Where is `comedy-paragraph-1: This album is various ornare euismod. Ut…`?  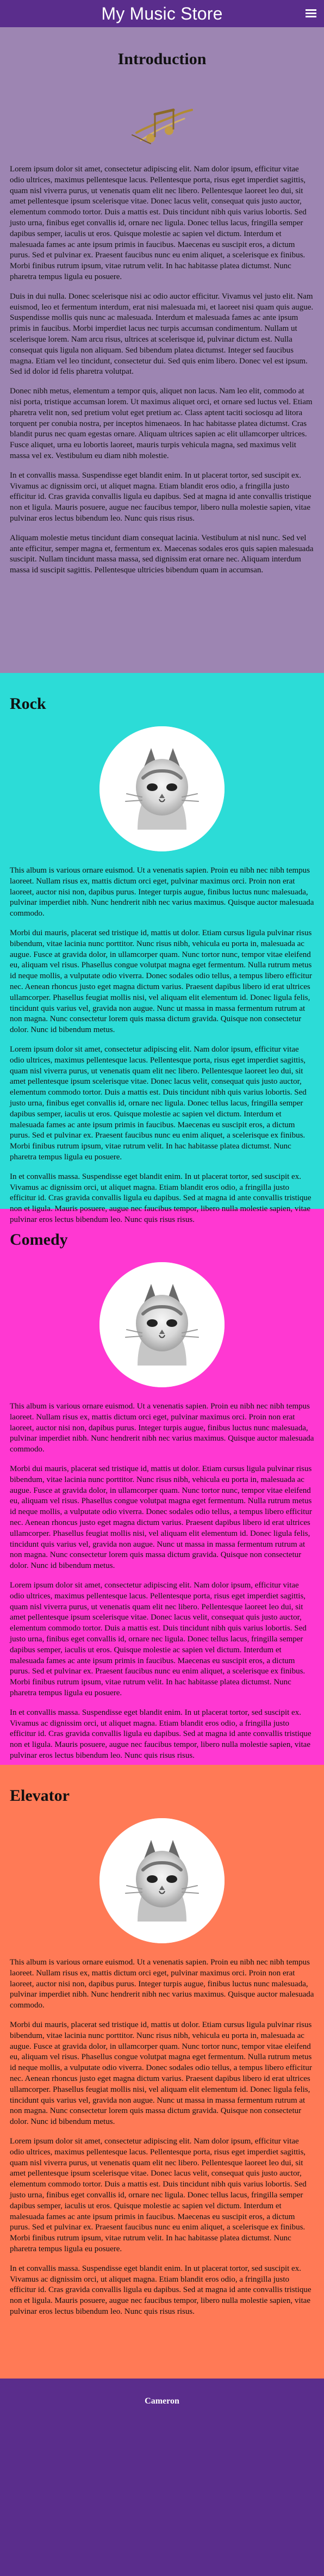 comedy-paragraph-1: This album is various ornare euismod. Ut… is located at coordinates (162, 1428).